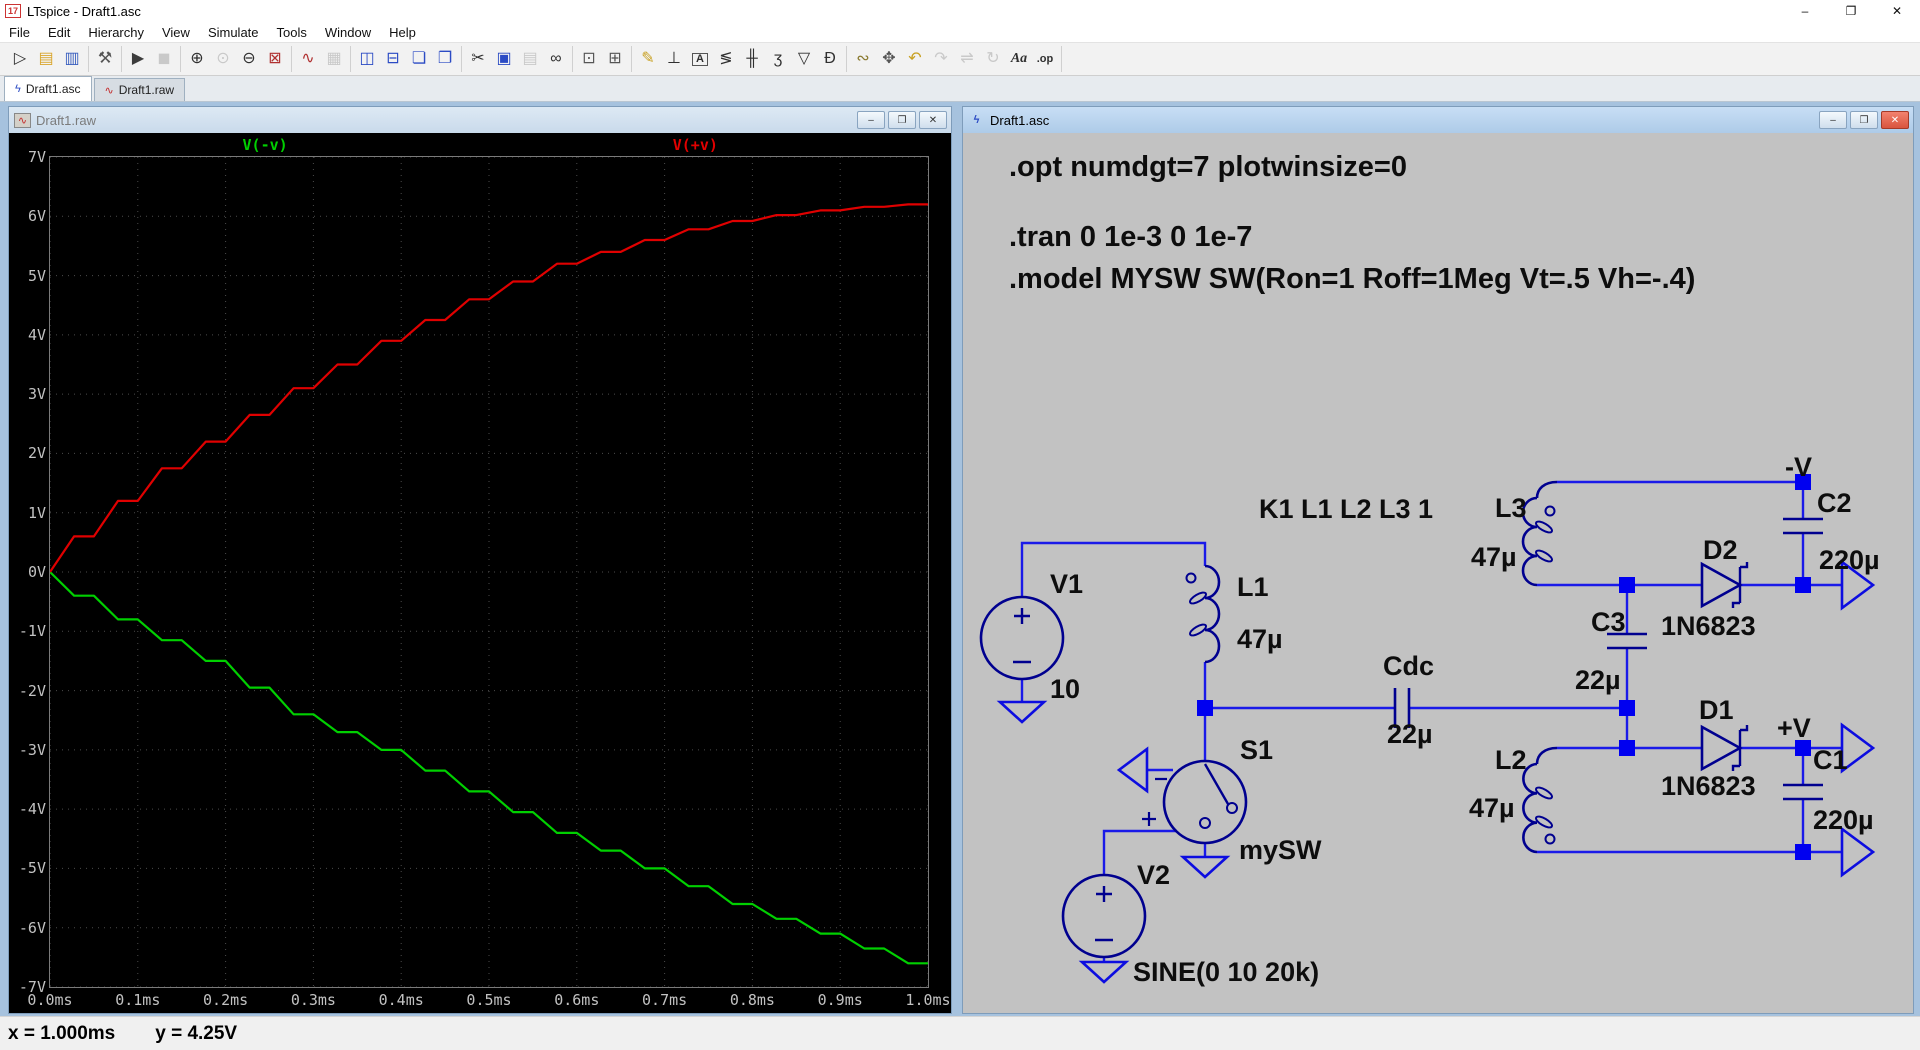 This screenshot has height=1050, width=1920. What do you see at coordinates (19, 32) in the screenshot?
I see `menu-item-file: File` at bounding box center [19, 32].